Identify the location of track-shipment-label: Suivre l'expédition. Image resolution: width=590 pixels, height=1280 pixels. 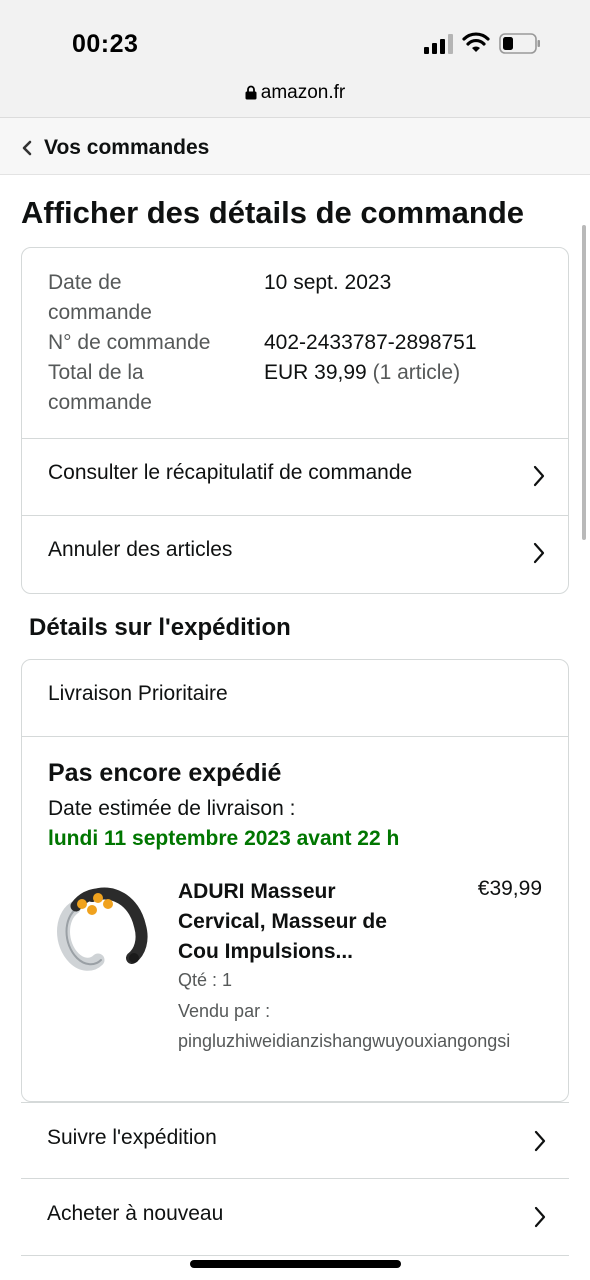
(132, 1137).